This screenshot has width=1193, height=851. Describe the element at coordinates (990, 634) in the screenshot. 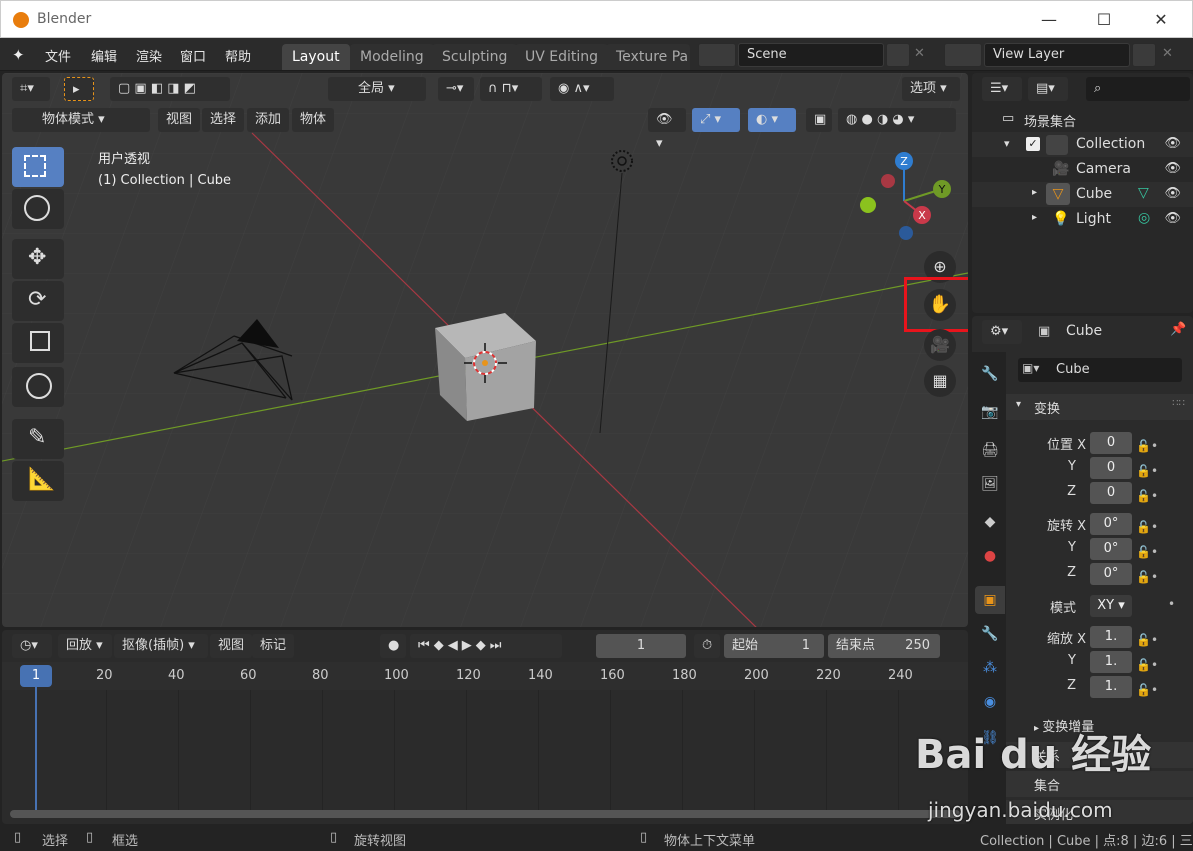

I see `modifier-tab-icon: 🔧` at that location.